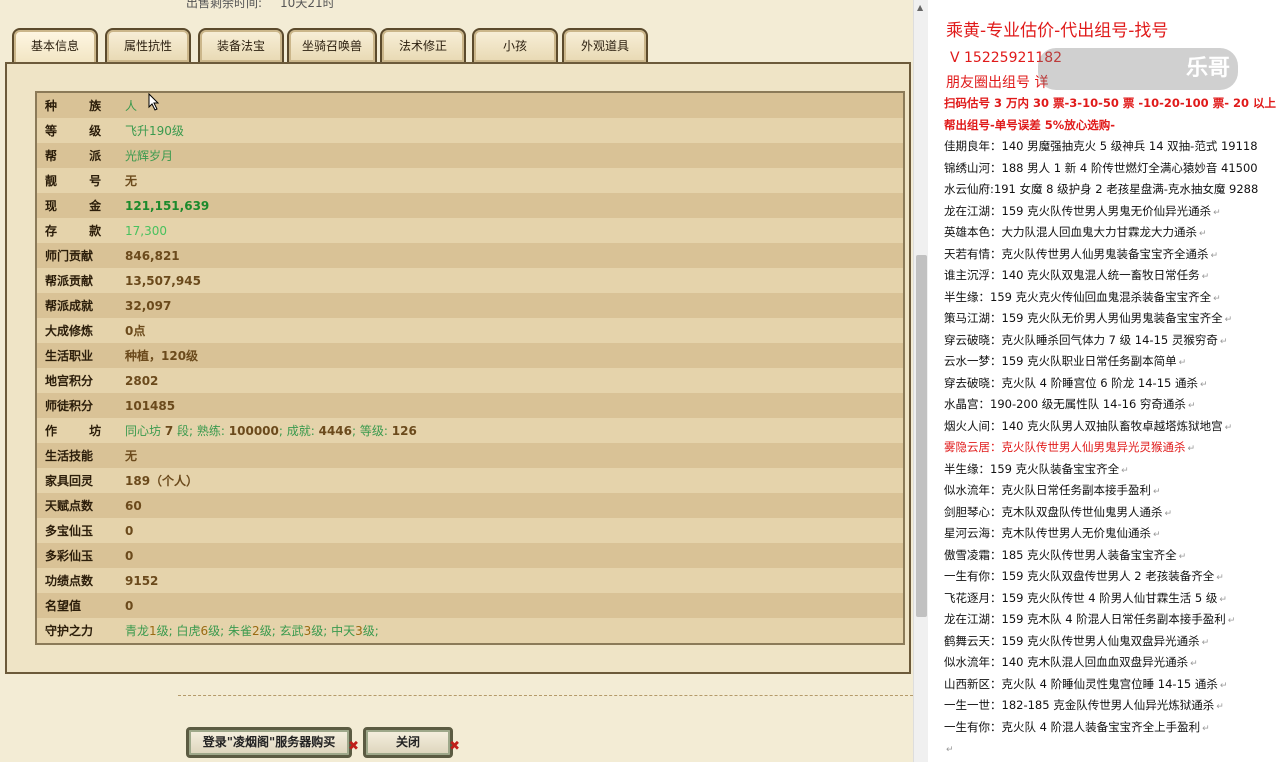 The height and width of the screenshot is (762, 1280). Describe the element at coordinates (80, 131) in the screenshot. I see `row-label: 等 级` at that location.